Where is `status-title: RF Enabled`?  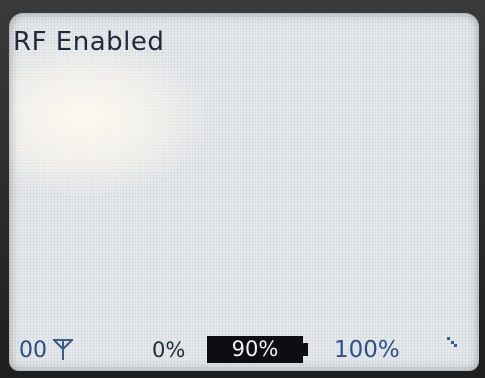 status-title: RF Enabled is located at coordinates (89, 42).